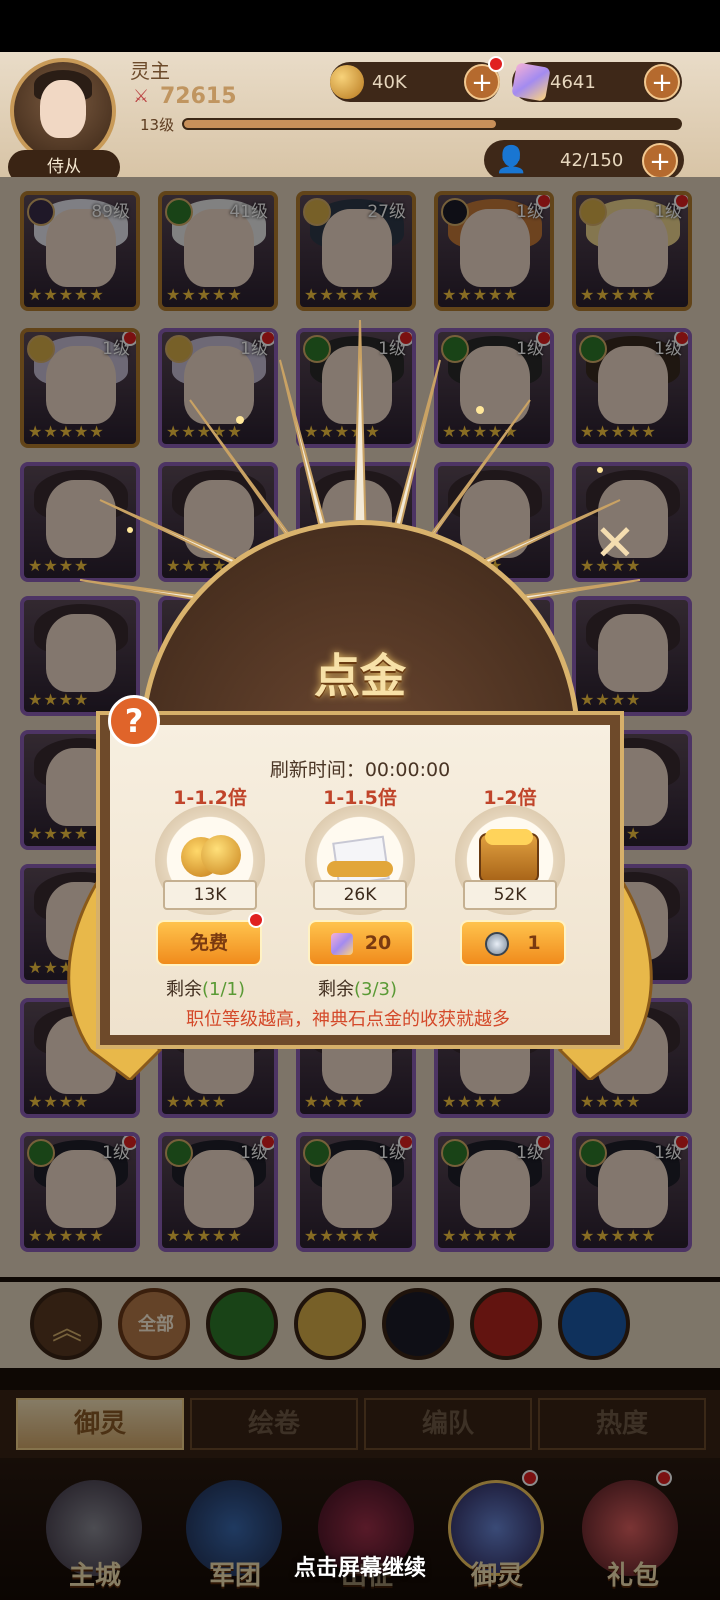 This screenshot has height=1600, width=720. Describe the element at coordinates (615, 543) in the screenshot. I see `close-icon: ✕` at that location.